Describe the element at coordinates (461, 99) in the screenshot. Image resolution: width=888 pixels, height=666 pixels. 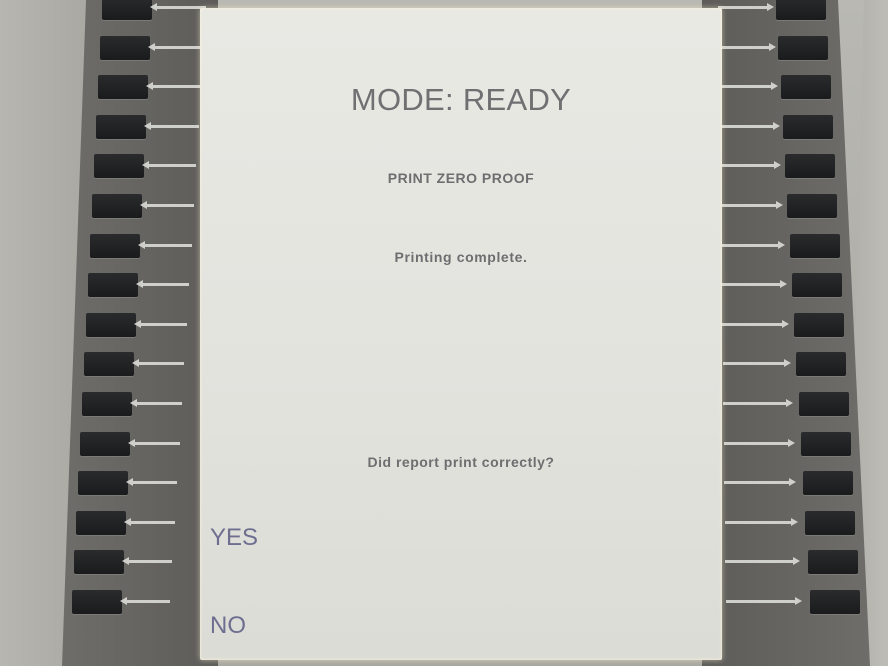
I see `mode-title: MODE: READY` at that location.